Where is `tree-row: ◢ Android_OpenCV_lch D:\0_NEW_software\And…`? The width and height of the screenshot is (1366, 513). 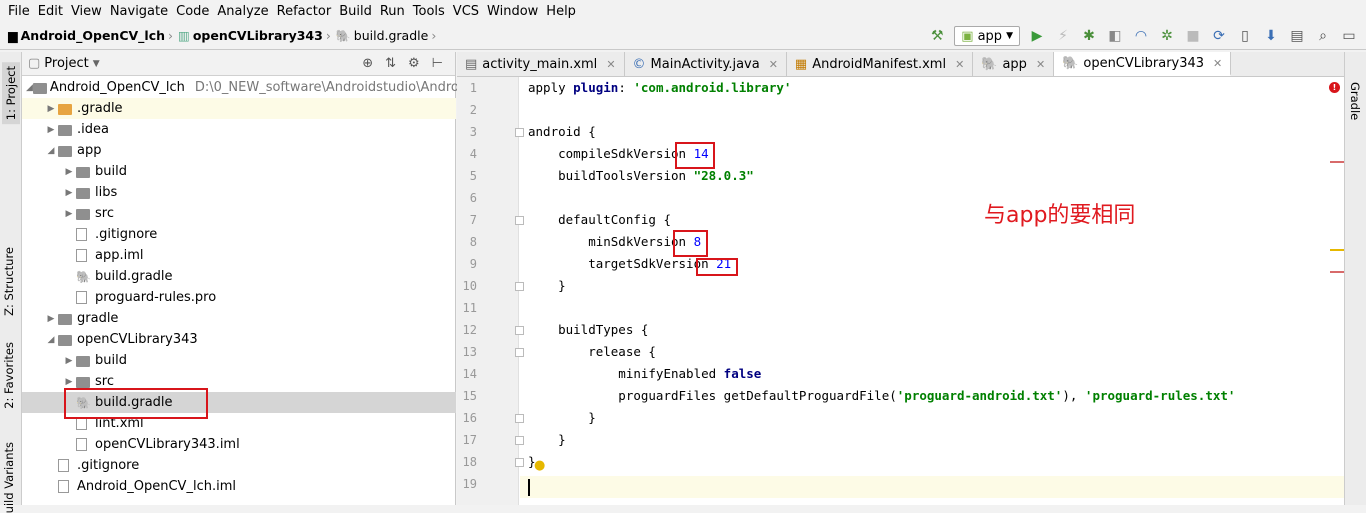
tree-row: ◢ Android_OpenCV_lch D:\0_NEW_software\And… is located at coordinates (254, 87).